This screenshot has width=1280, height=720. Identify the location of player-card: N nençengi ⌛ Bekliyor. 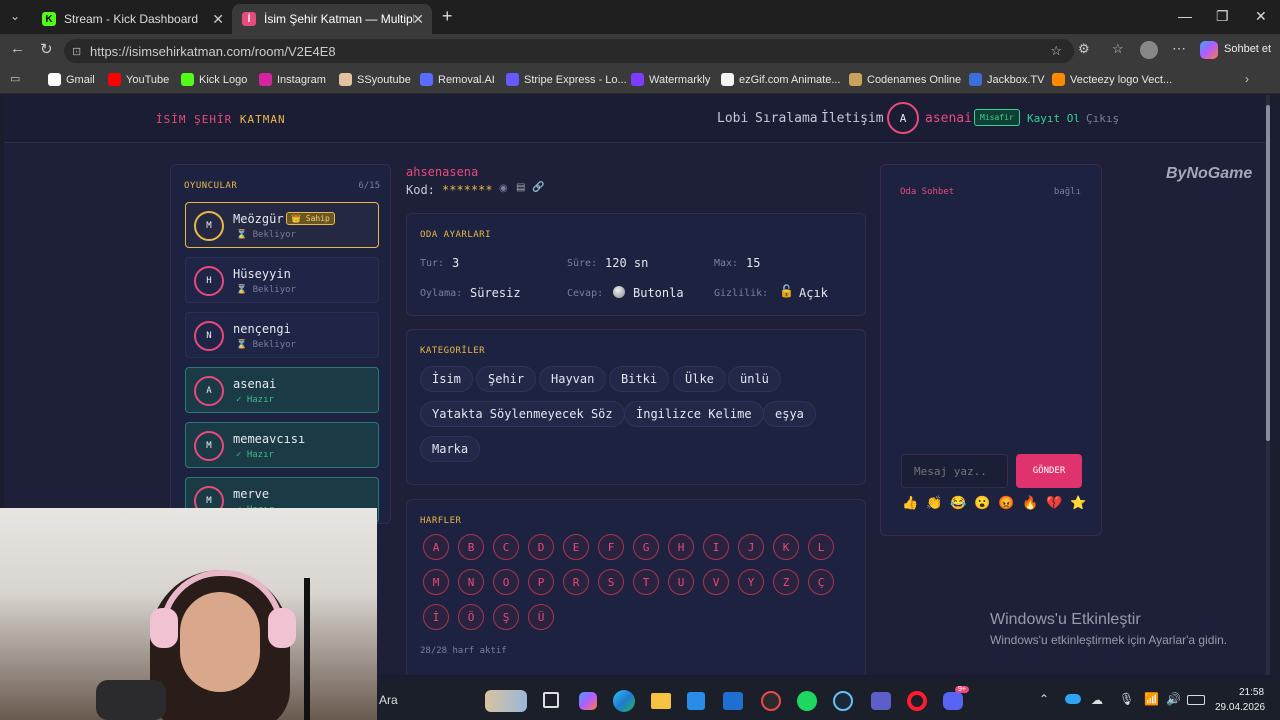
(282, 335).